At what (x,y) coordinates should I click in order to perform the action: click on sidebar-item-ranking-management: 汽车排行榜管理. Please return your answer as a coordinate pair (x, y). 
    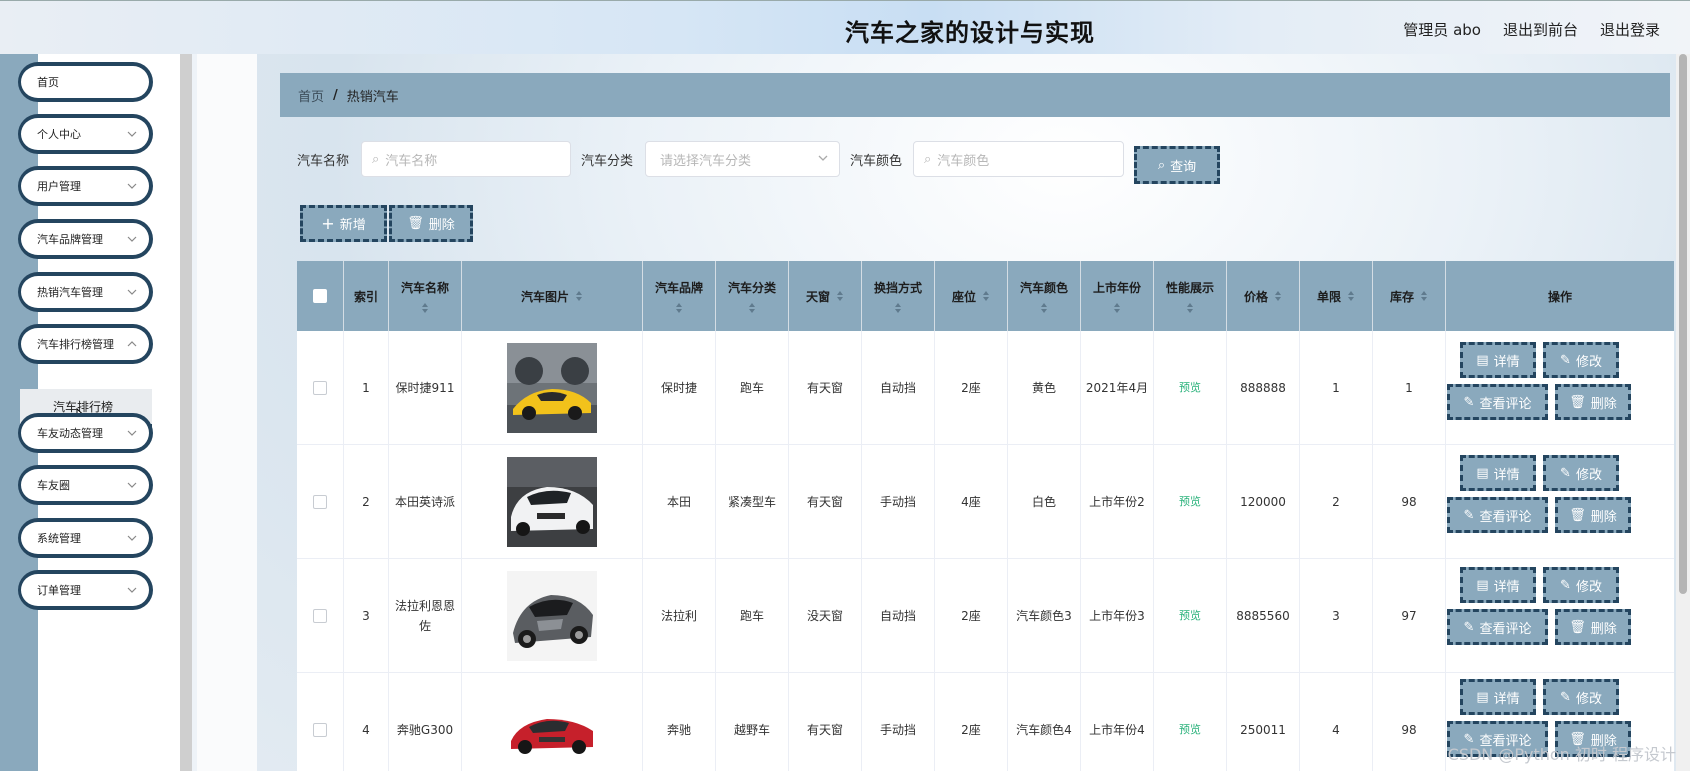
    Looking at the image, I should click on (85, 344).